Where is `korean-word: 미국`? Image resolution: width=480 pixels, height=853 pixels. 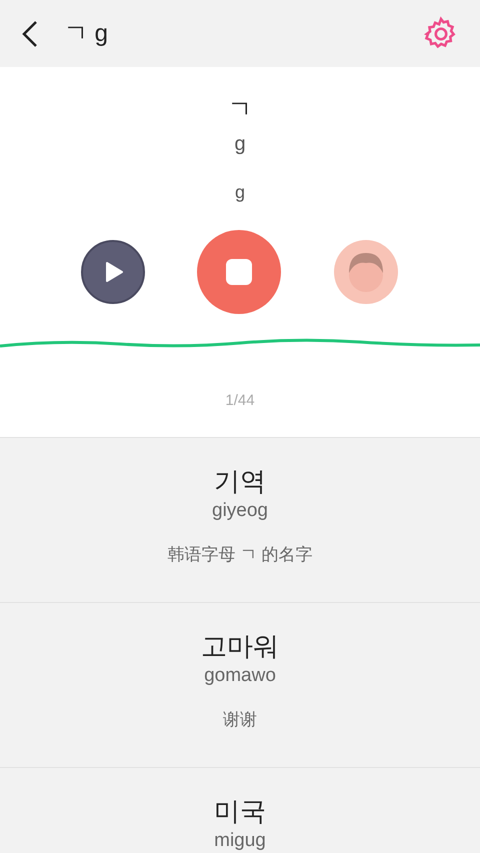 korean-word: 미국 is located at coordinates (240, 811).